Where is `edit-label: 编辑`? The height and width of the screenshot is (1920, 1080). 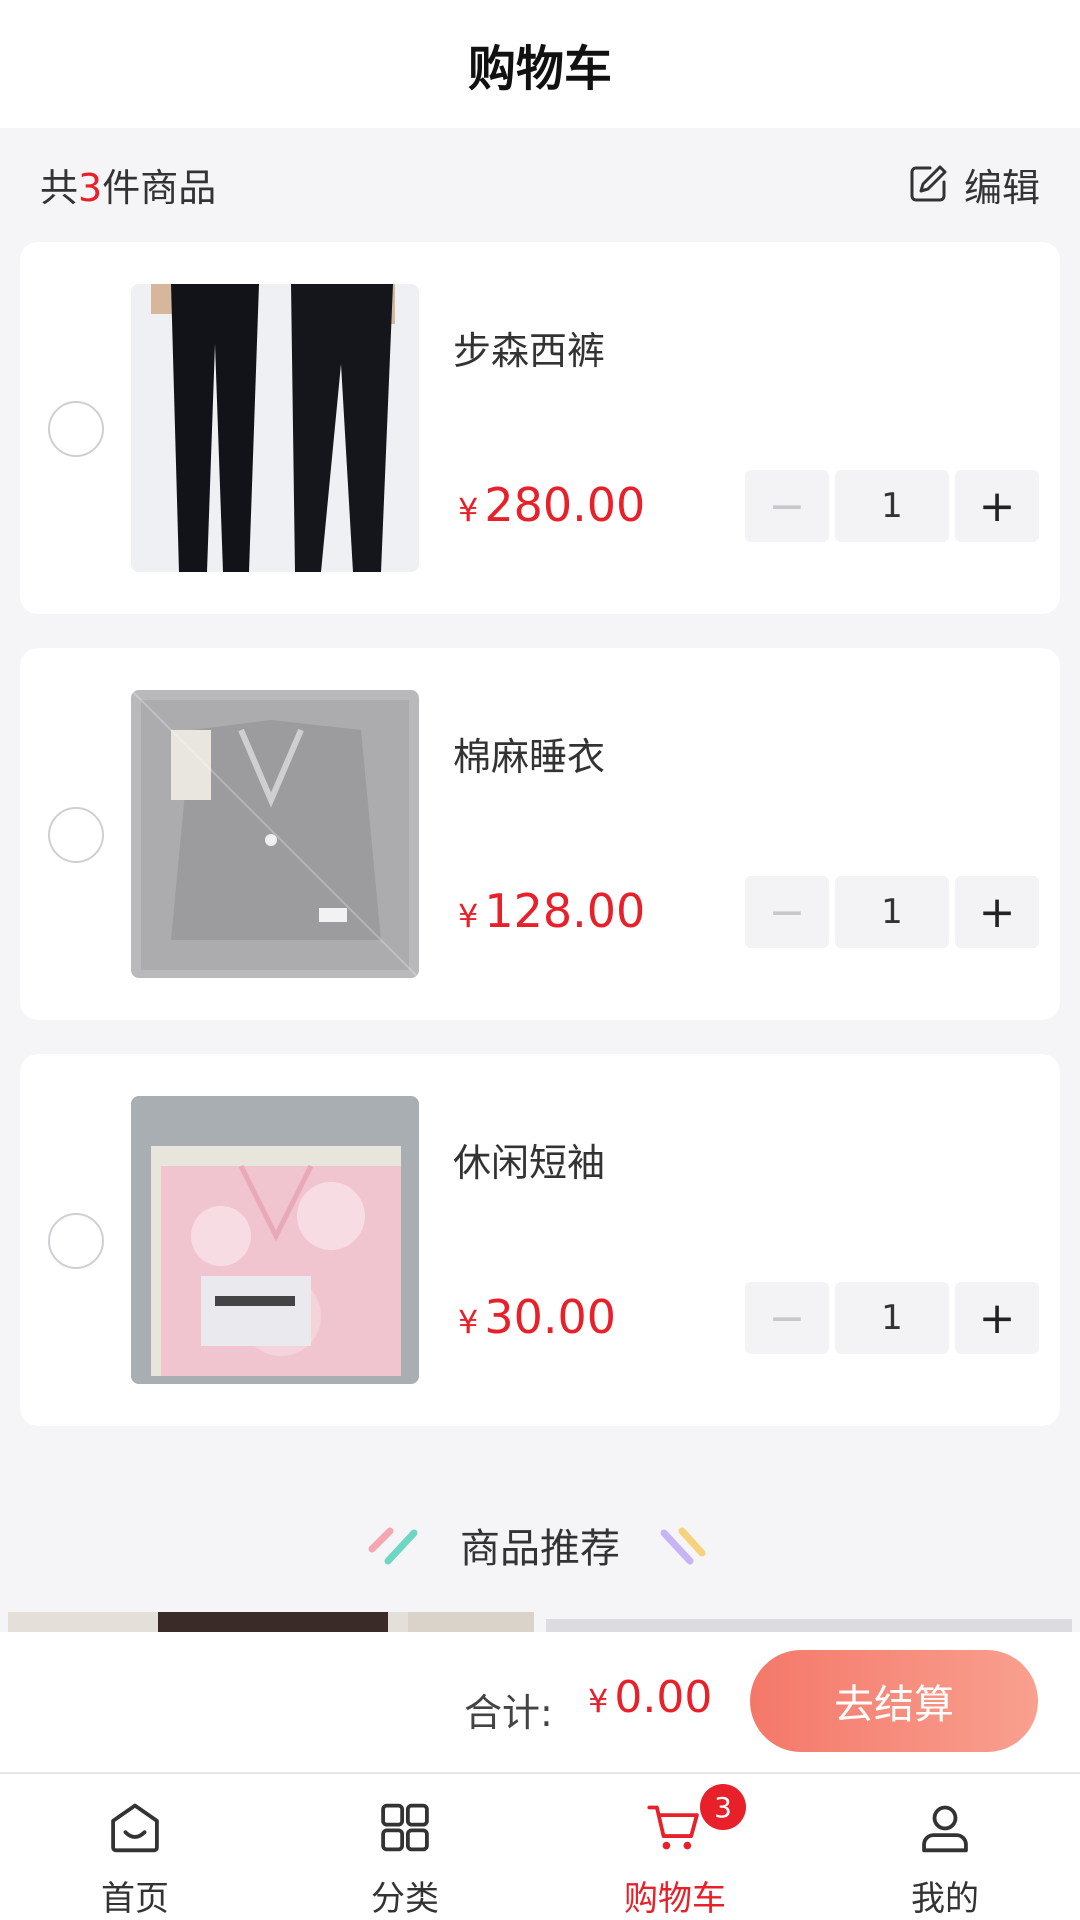 edit-label: 编辑 is located at coordinates (1001, 187).